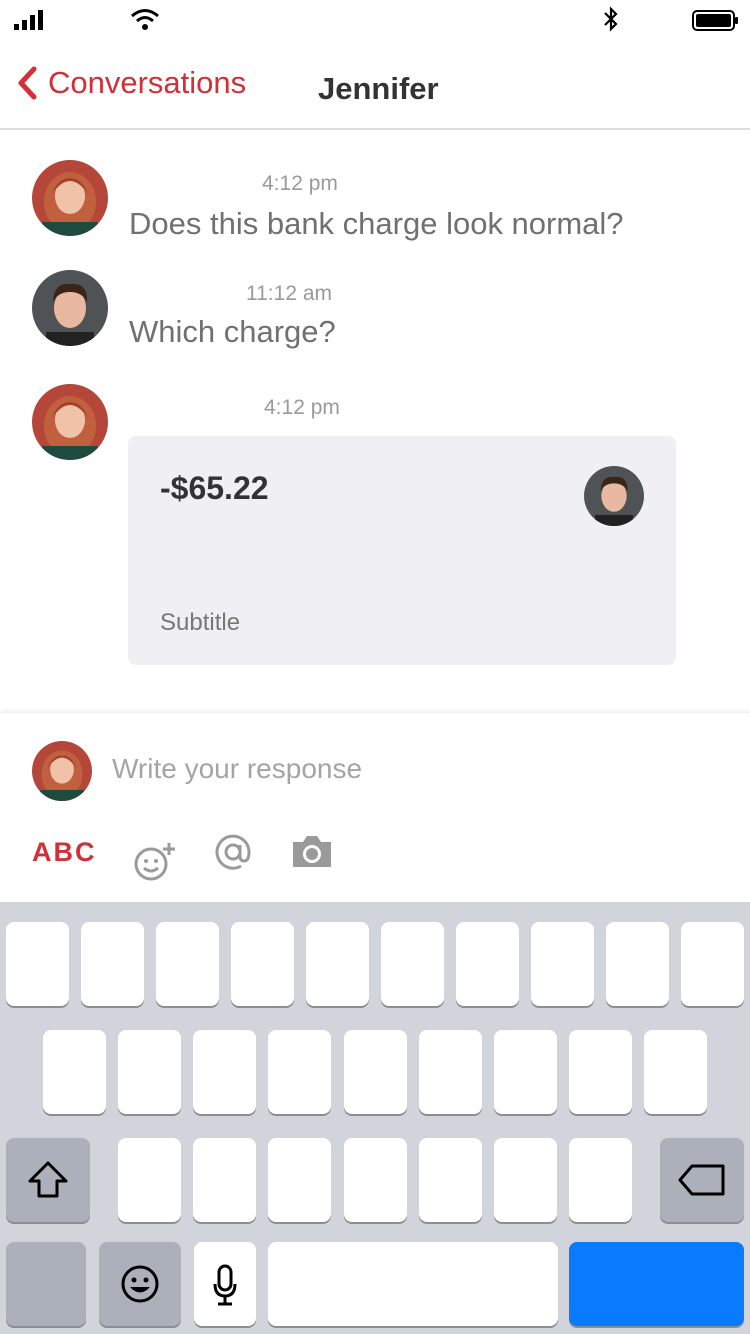 The image size is (750, 1334). What do you see at coordinates (715, 20) in the screenshot?
I see `battery-icon` at bounding box center [715, 20].